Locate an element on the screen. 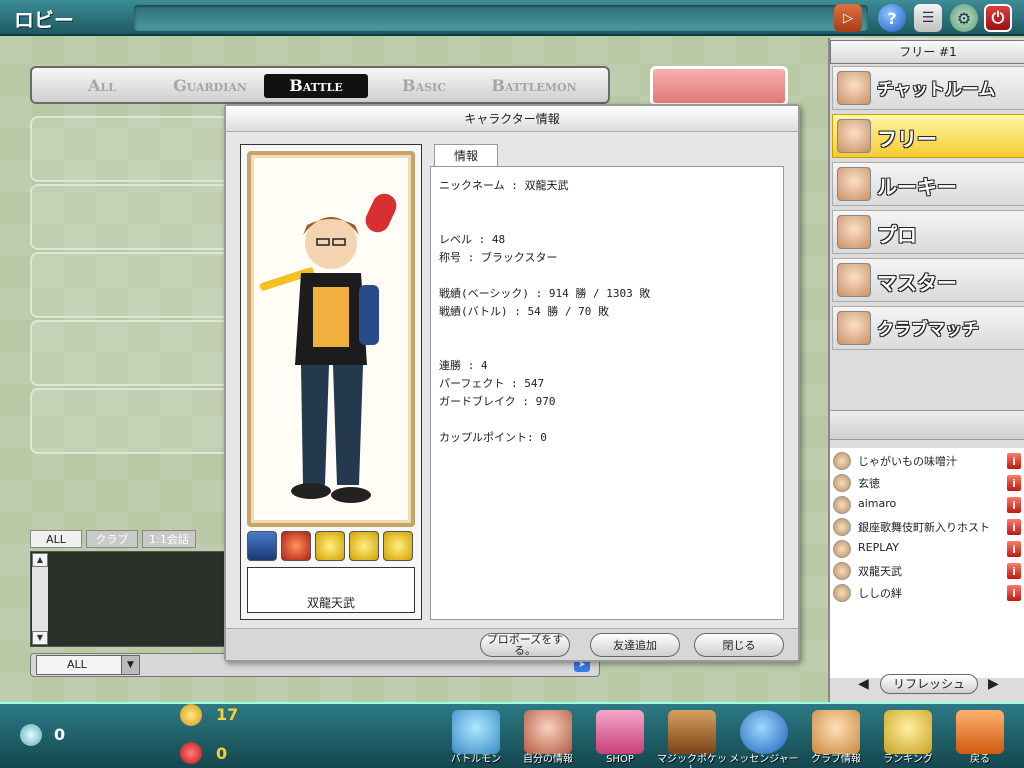 This screenshot has width=1024, height=768. room-item-master: マスター is located at coordinates (928, 280).